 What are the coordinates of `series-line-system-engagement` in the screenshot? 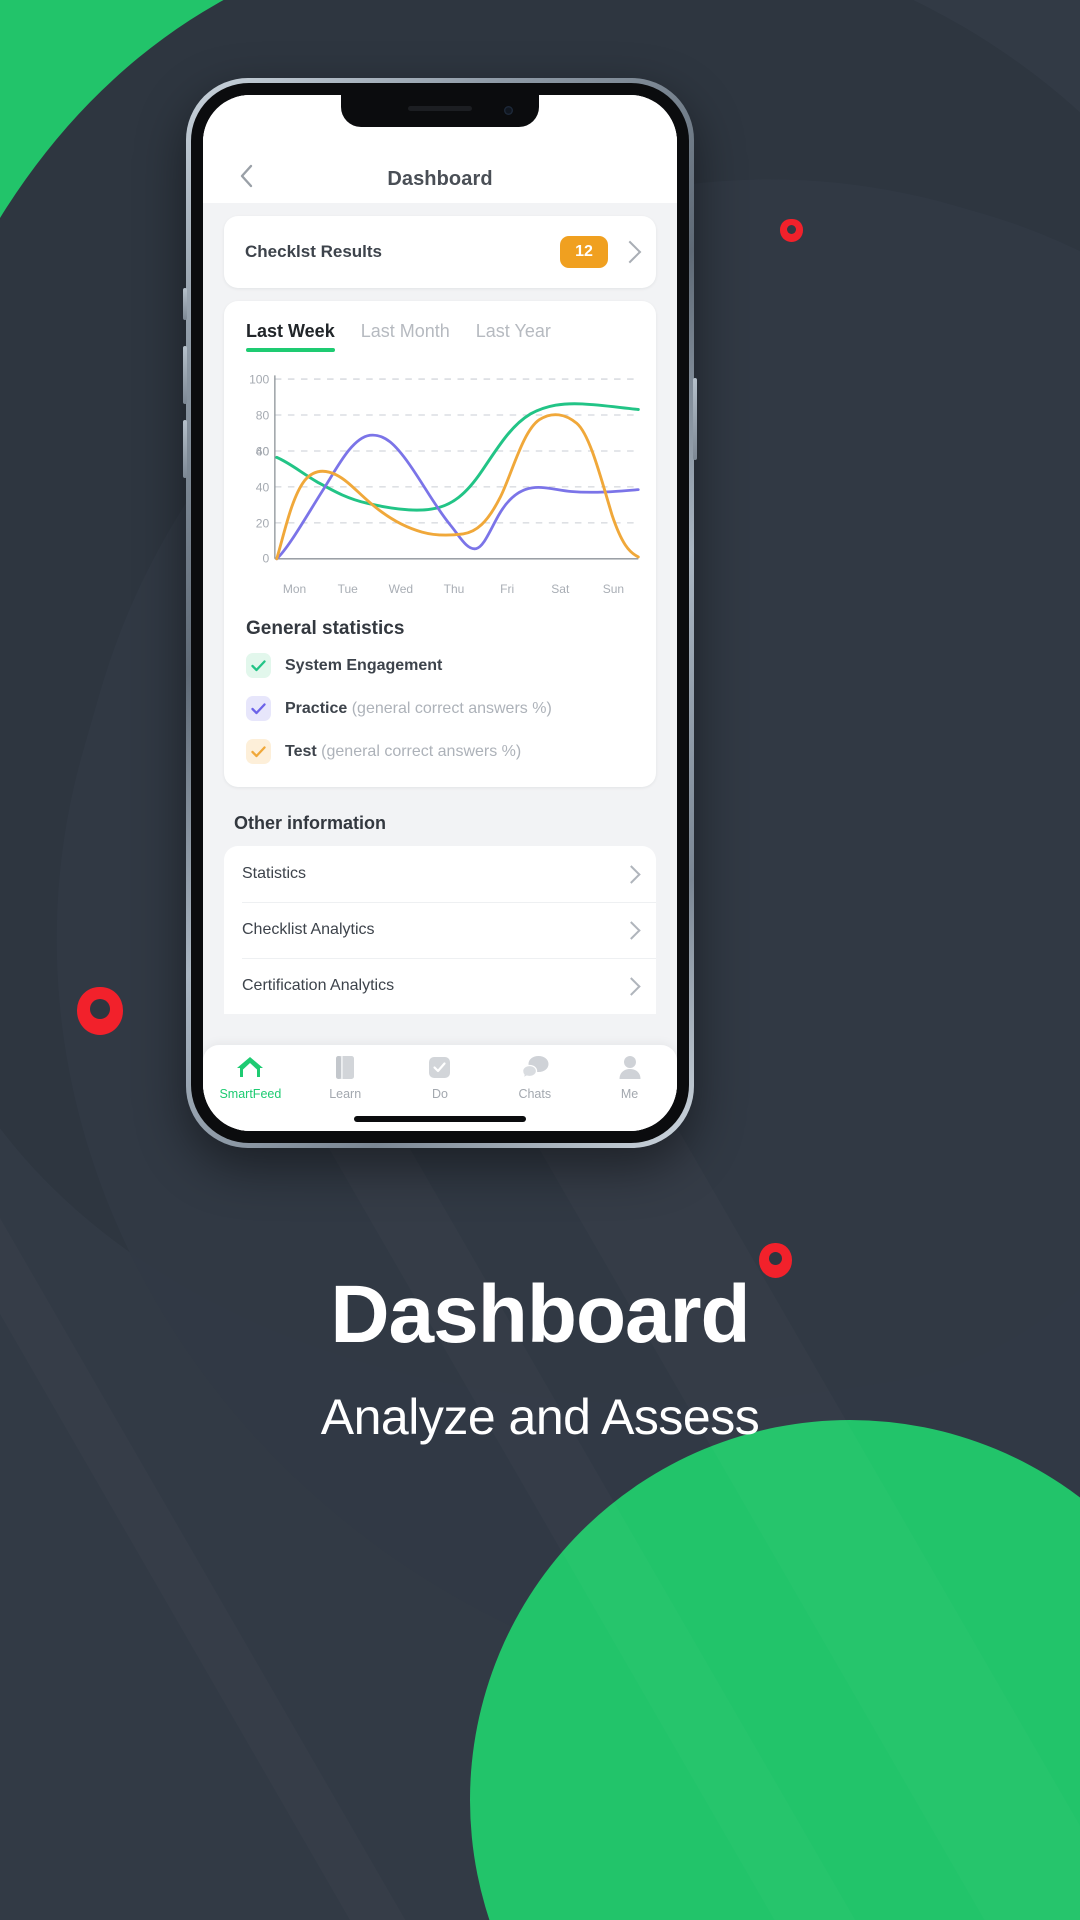 It's located at (457, 457).